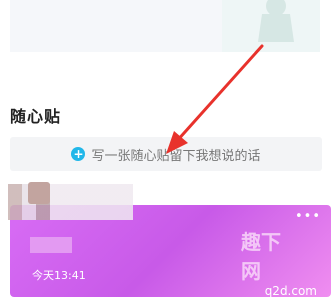 The image size is (331, 308). What do you see at coordinates (283, 266) in the screenshot?
I see `watermark-logo: 趣下网 q2d.com` at bounding box center [283, 266].